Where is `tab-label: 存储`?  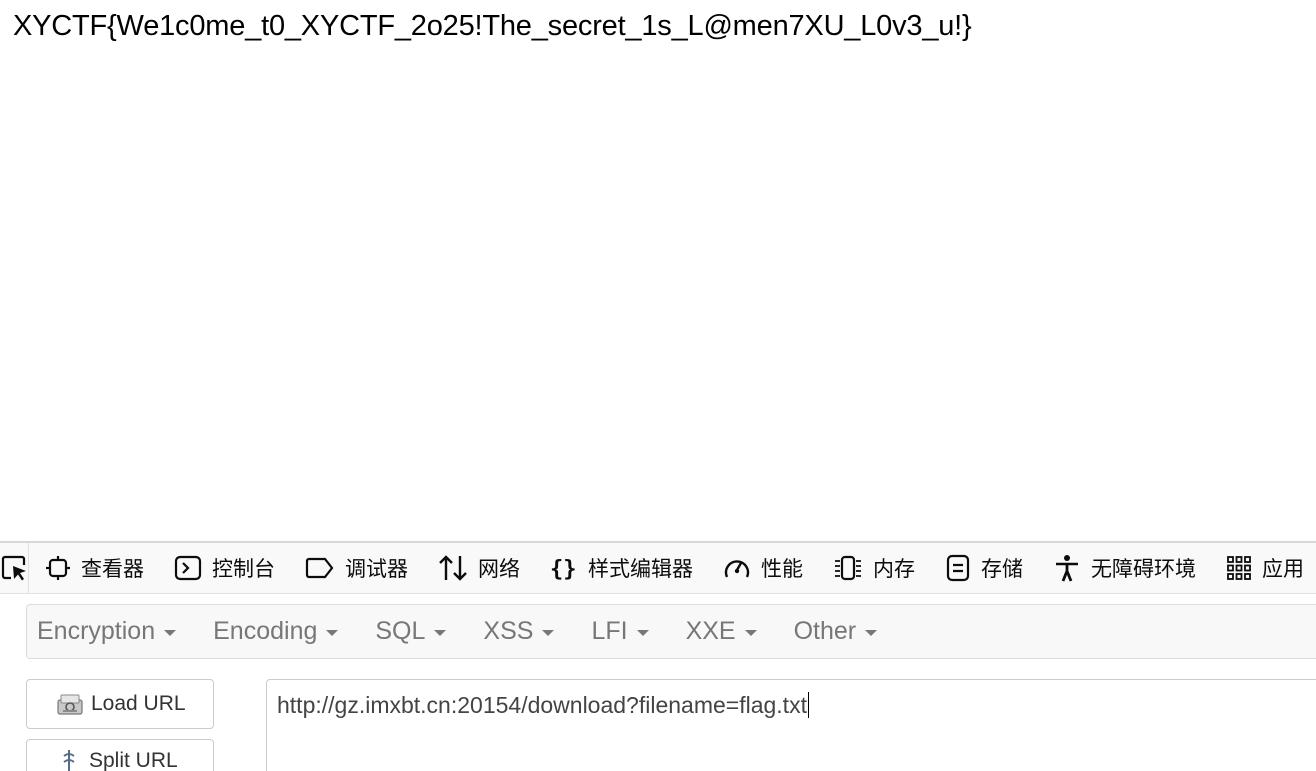
tab-label: 存储 is located at coordinates (1002, 569).